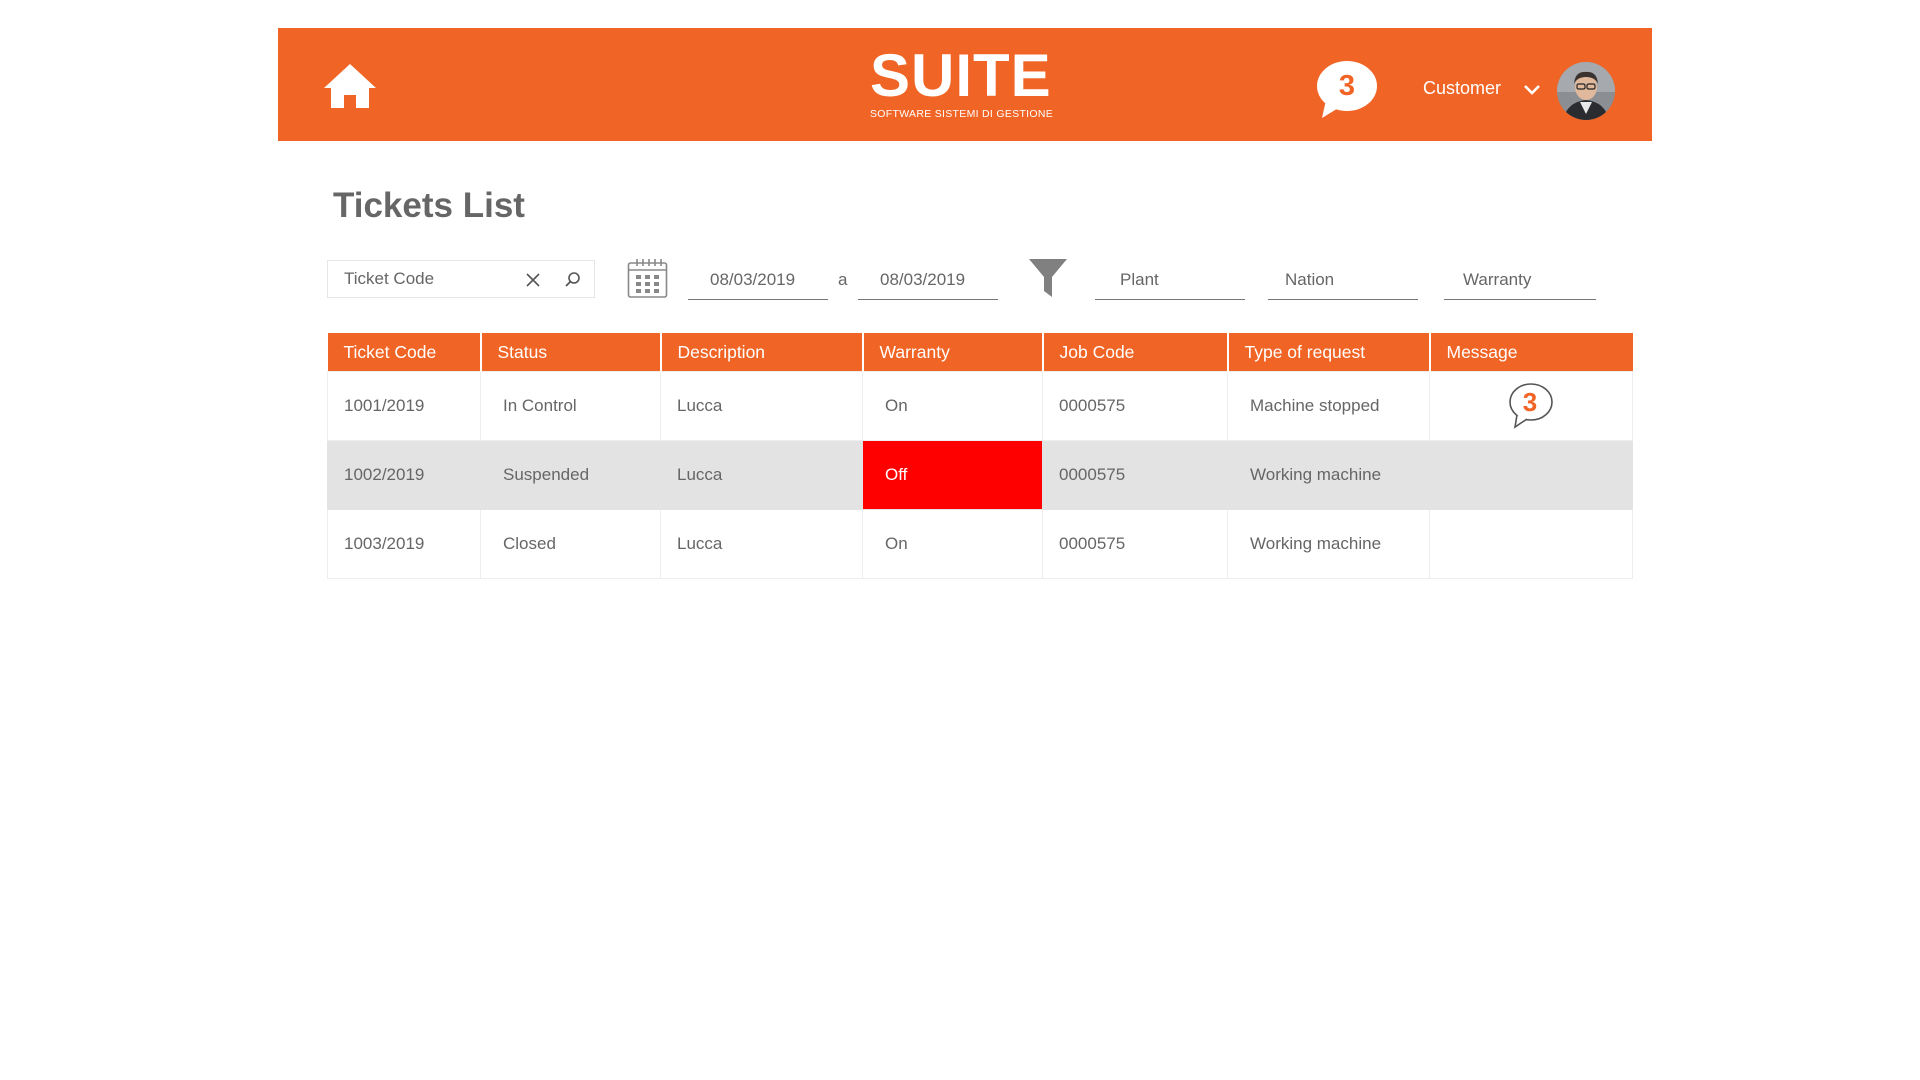  Describe the element at coordinates (647, 278) in the screenshot. I see `calendar-icon` at that location.